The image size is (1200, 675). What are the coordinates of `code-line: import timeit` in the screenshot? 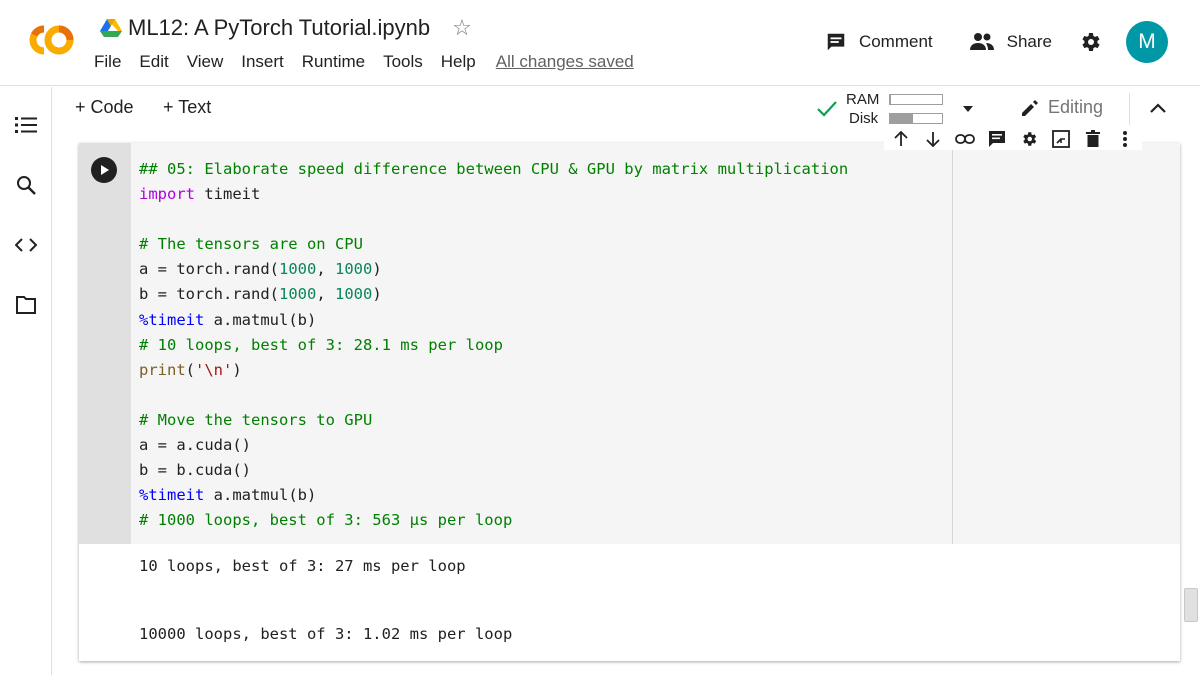 It's located at (493, 194).